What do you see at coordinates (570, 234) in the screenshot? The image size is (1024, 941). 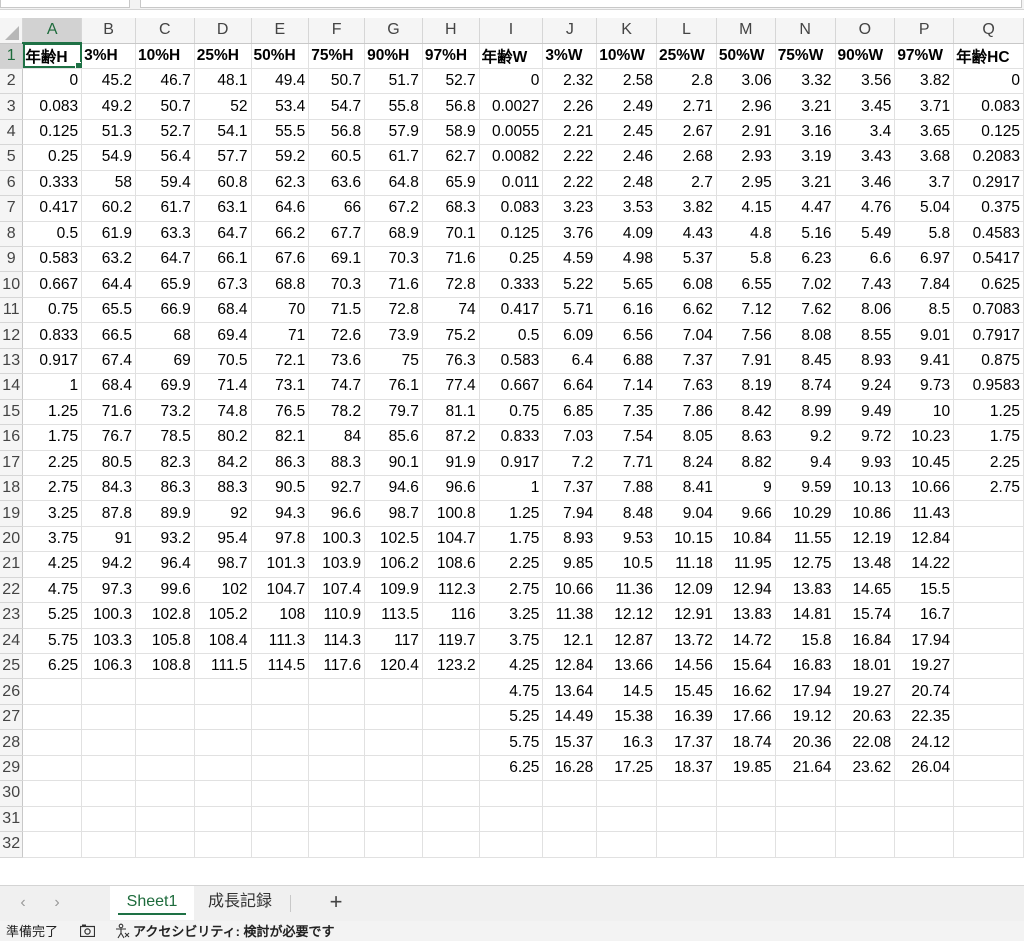 I see `cell-j8: 3.76` at bounding box center [570, 234].